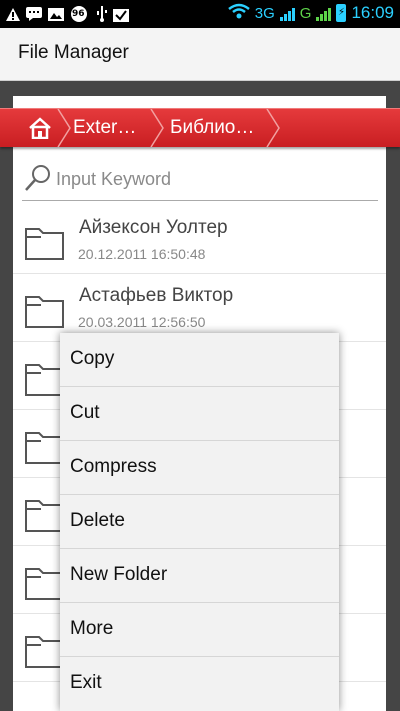 The width and height of the screenshot is (400, 711). I want to click on home-icon, so click(40, 128).